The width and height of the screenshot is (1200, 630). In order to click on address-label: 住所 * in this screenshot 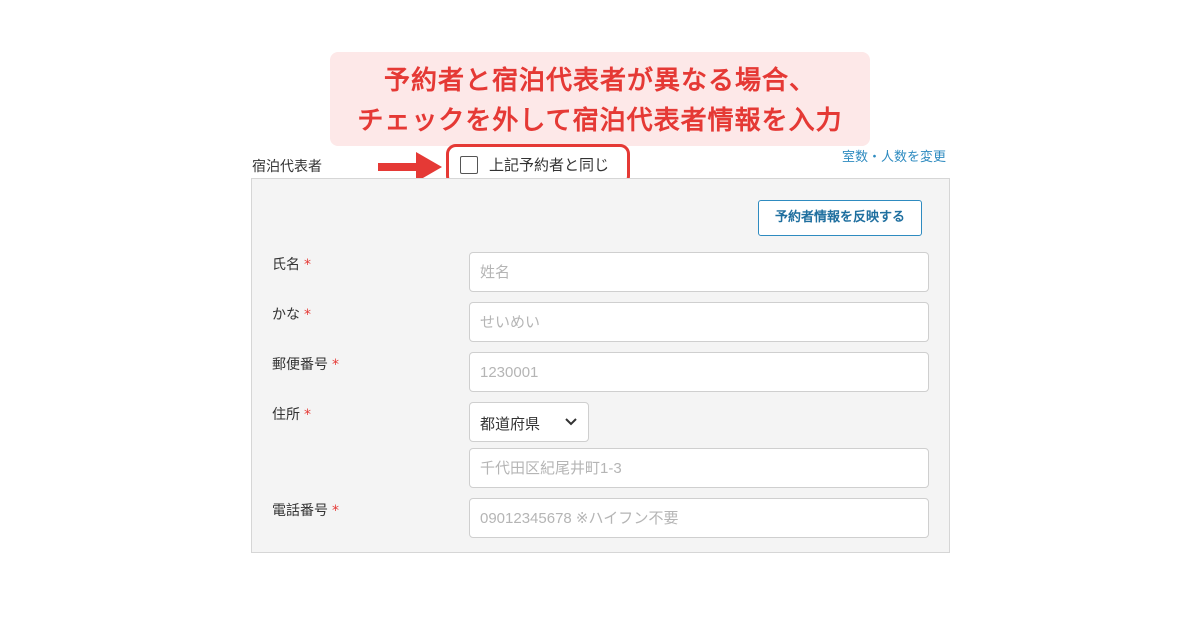, I will do `click(291, 414)`.